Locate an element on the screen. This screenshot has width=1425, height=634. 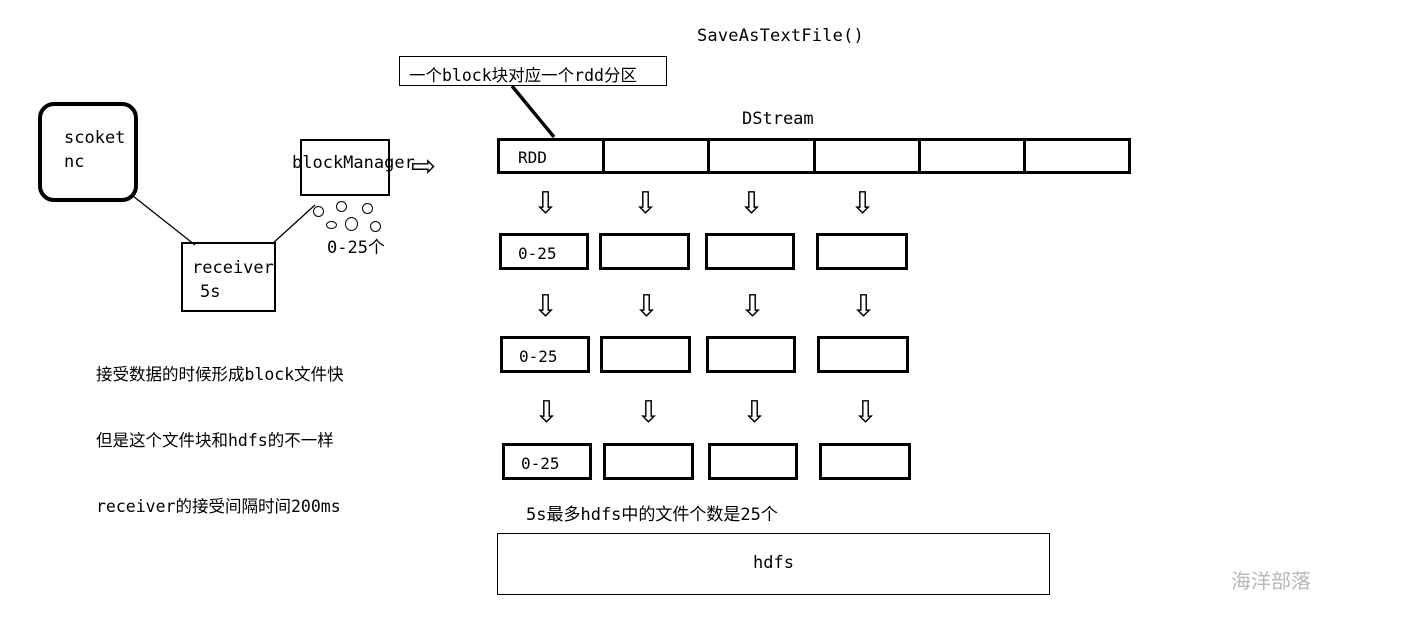
connector-socket-to-receiver is located at coordinates (164, 220).